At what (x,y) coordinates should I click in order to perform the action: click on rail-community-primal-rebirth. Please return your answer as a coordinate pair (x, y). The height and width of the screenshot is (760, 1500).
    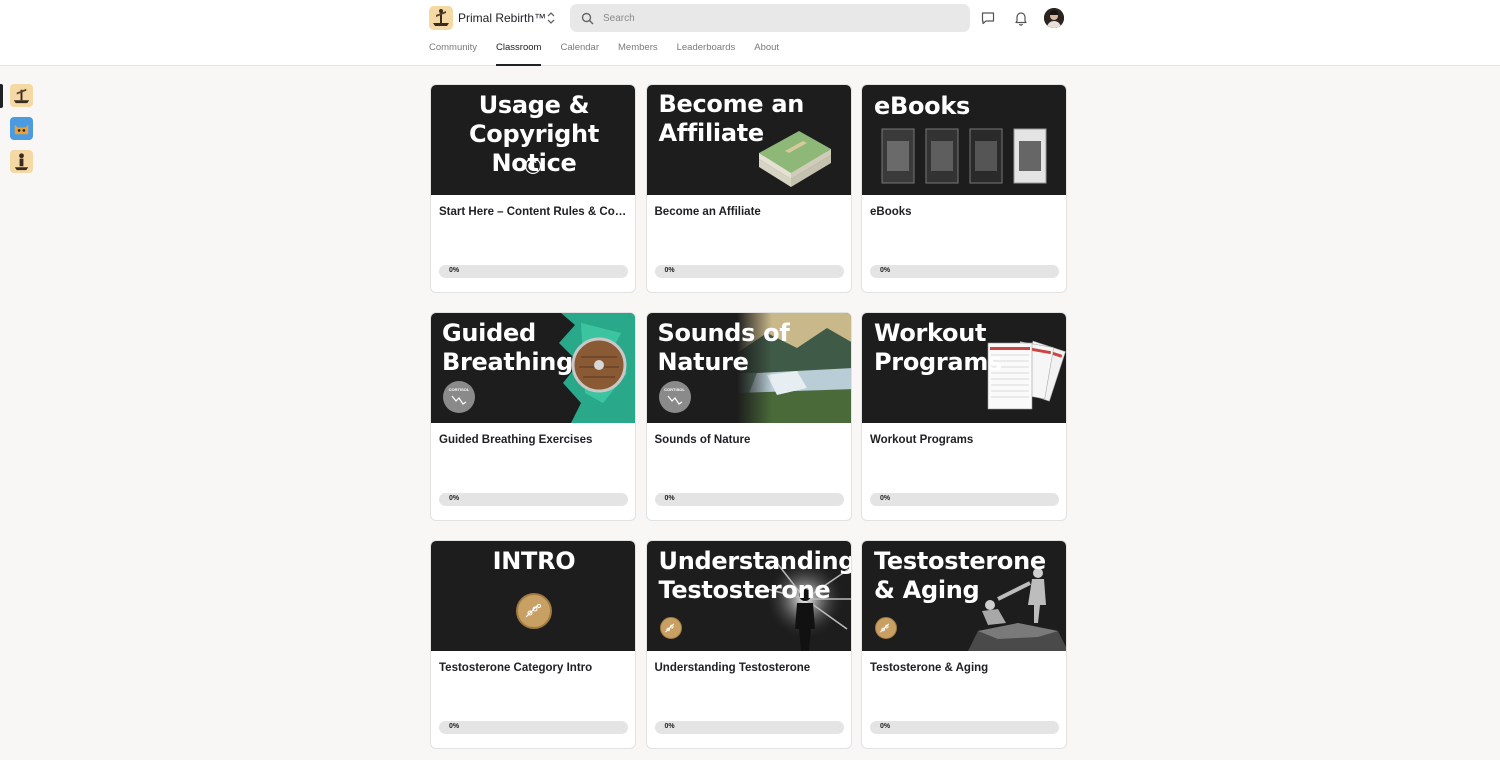
    Looking at the image, I should click on (21, 95).